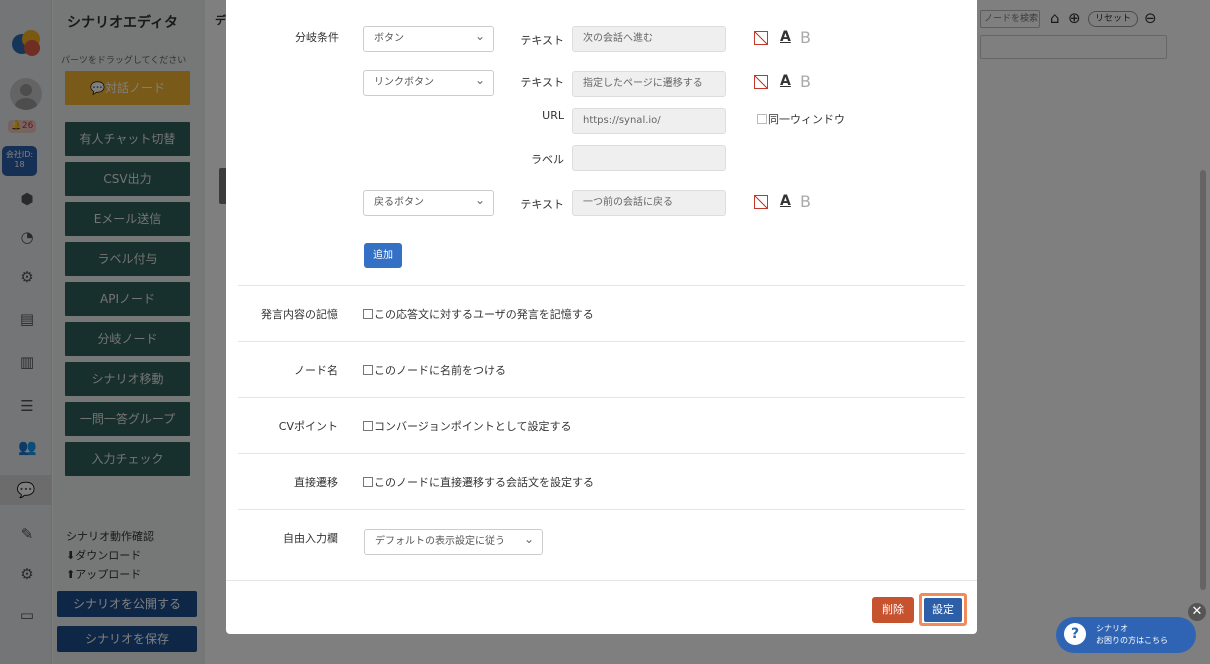  Describe the element at coordinates (478, 314) in the screenshot. I see `memory-checkbox: この応答文に対するユーザの発言を記憶する` at that location.